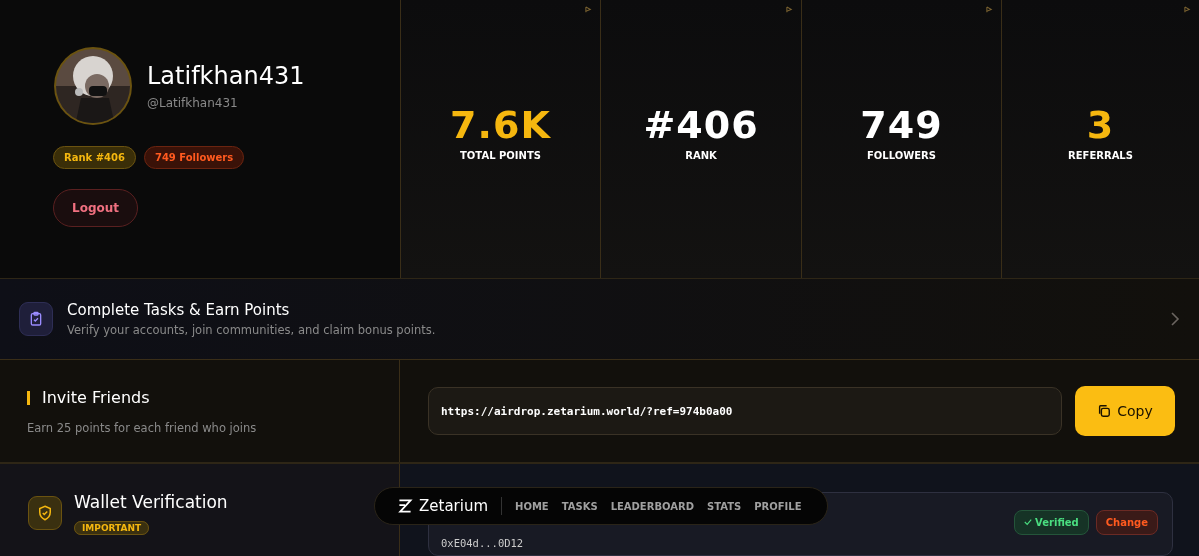 The image size is (1199, 556). What do you see at coordinates (226, 76) in the screenshot?
I see `username: Latifkhan431` at bounding box center [226, 76].